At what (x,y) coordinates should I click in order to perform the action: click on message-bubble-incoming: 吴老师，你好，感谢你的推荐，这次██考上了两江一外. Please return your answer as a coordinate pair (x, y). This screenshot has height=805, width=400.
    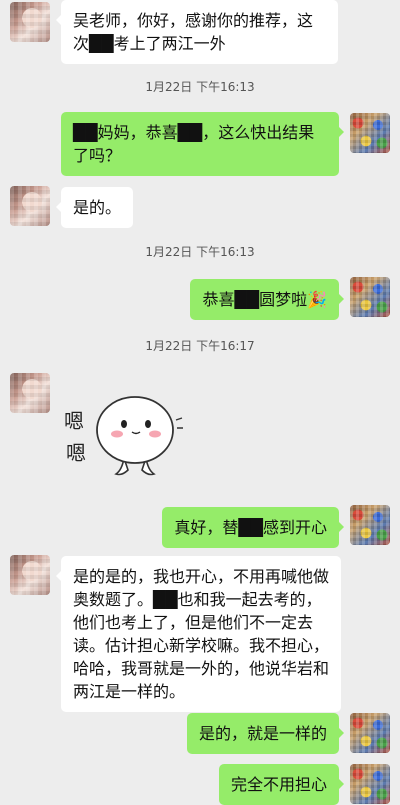
    Looking at the image, I should click on (197, 32).